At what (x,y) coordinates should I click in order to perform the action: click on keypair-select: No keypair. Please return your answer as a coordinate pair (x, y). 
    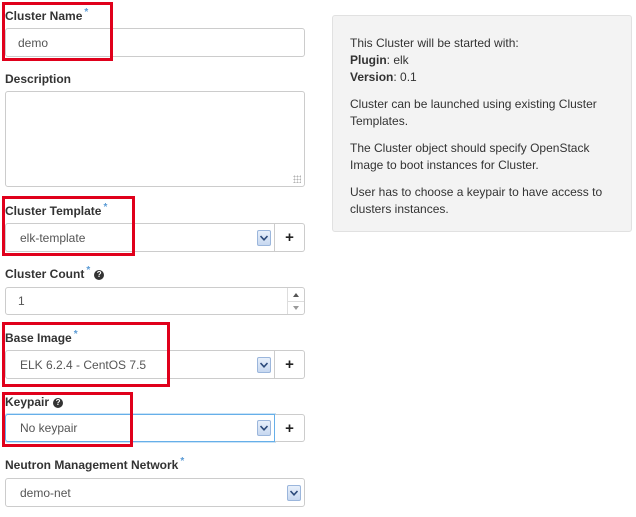
    Looking at the image, I should click on (140, 428).